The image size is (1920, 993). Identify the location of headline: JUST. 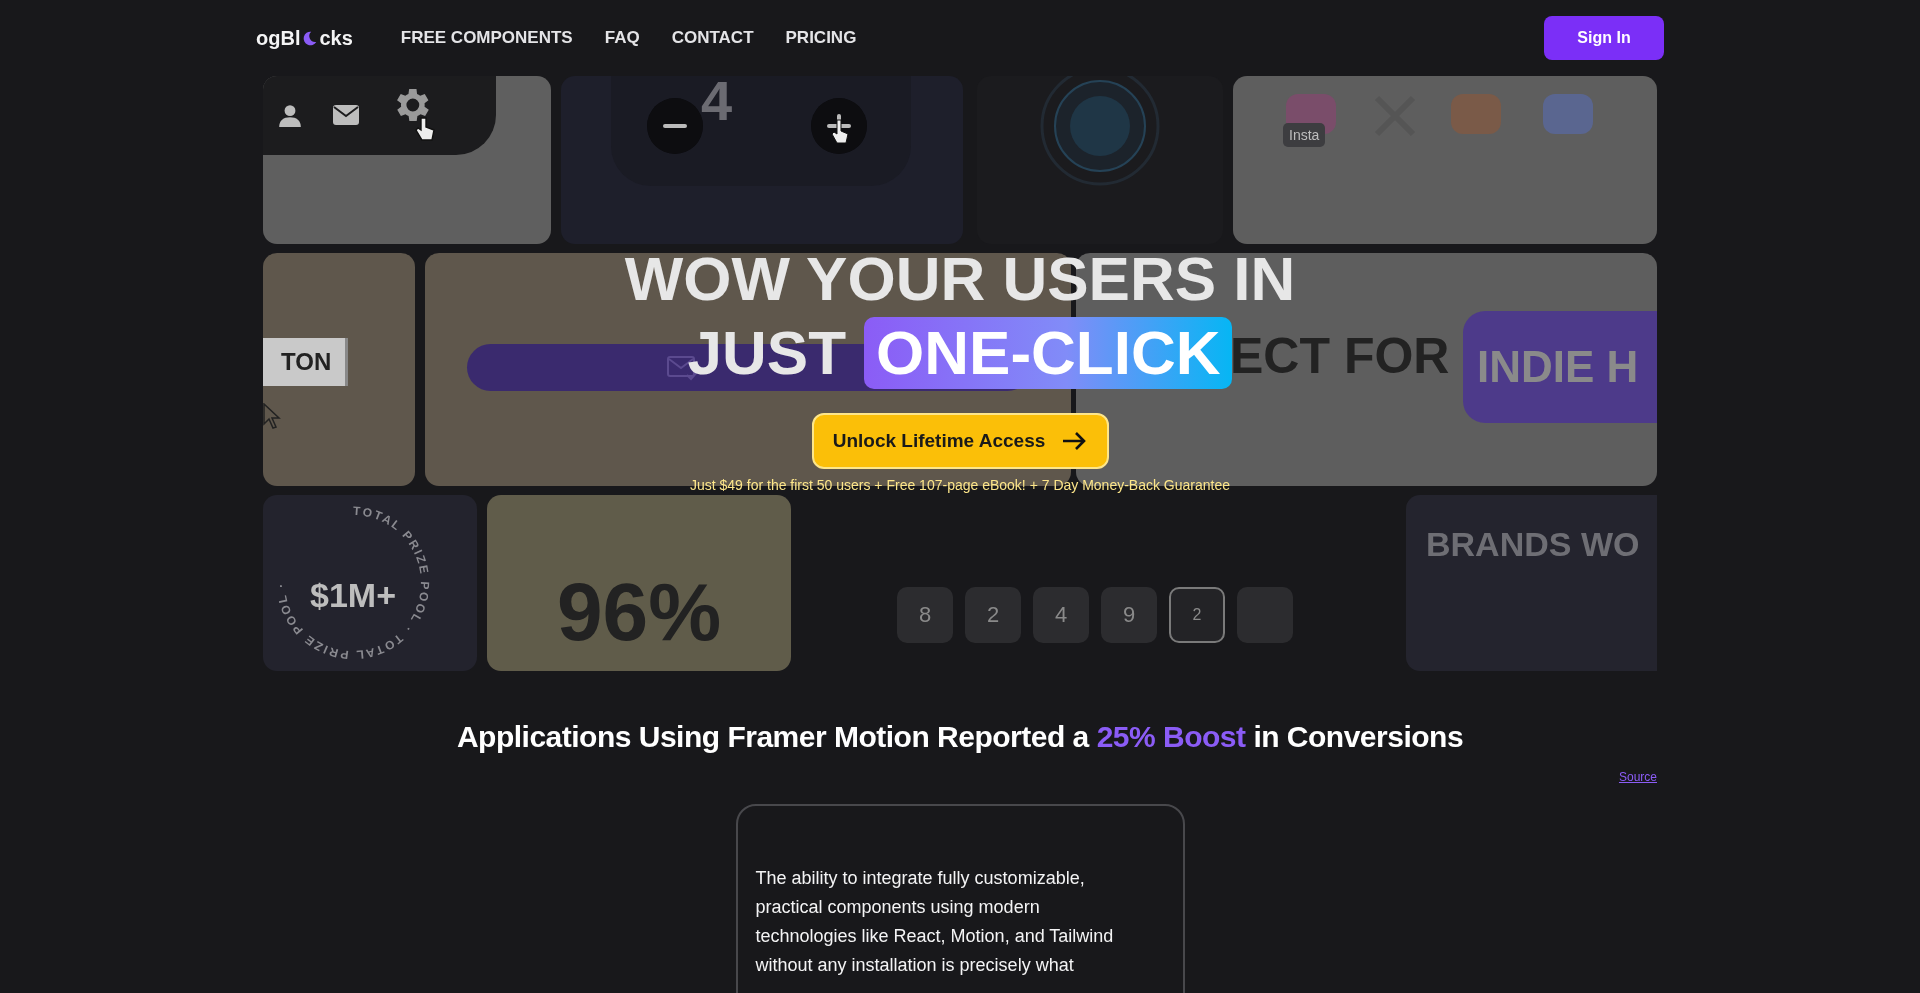
(767, 353).